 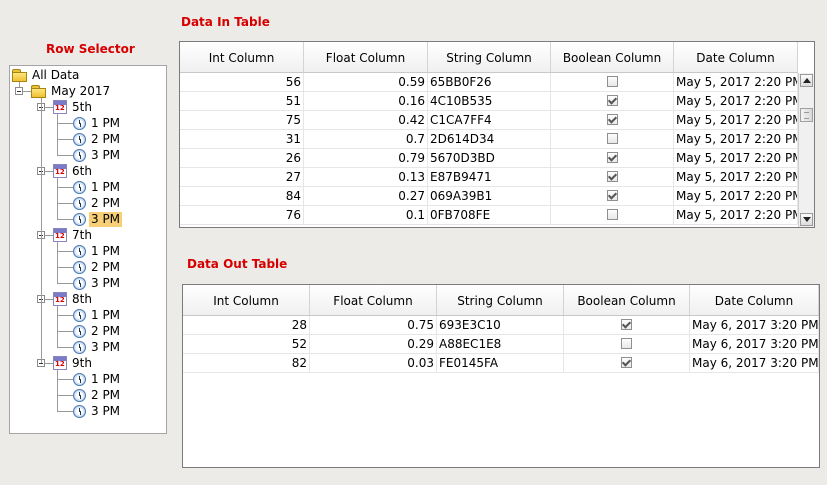 What do you see at coordinates (806, 115) in the screenshot?
I see `scroll-thumb` at bounding box center [806, 115].